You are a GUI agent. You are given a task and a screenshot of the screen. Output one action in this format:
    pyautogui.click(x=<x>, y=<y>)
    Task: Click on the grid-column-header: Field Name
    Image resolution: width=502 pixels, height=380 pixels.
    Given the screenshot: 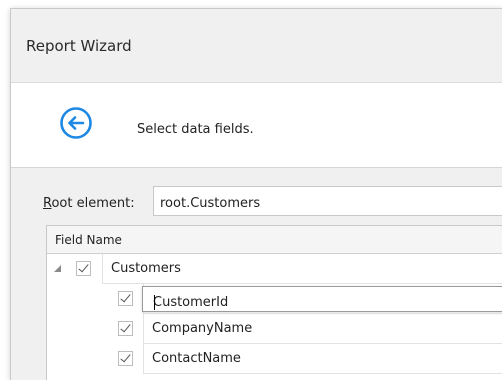 What is the action you would take?
    pyautogui.click(x=274, y=240)
    